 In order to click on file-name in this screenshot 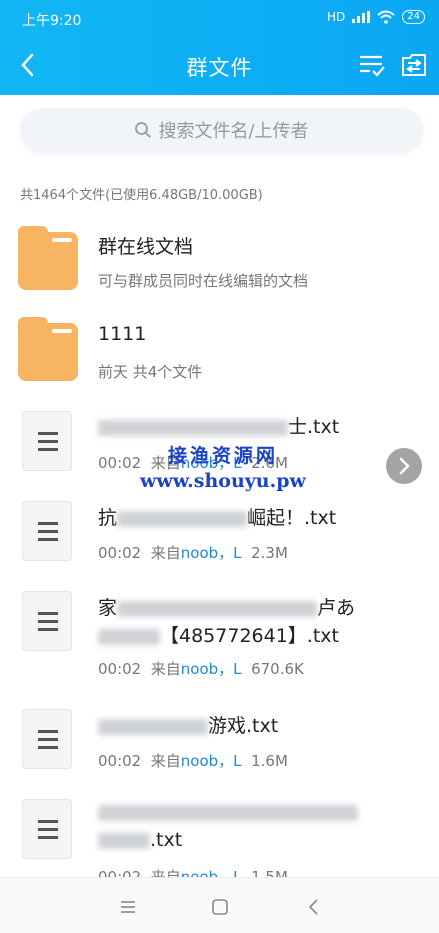, I will do `click(228, 812)`.